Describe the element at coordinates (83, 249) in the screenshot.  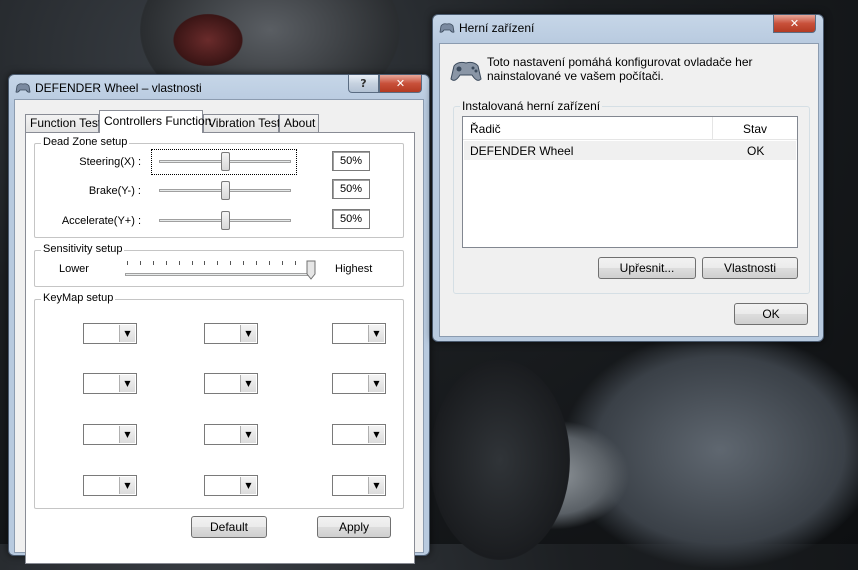
I see `sensitivity-legend: Sensitivity setup` at that location.